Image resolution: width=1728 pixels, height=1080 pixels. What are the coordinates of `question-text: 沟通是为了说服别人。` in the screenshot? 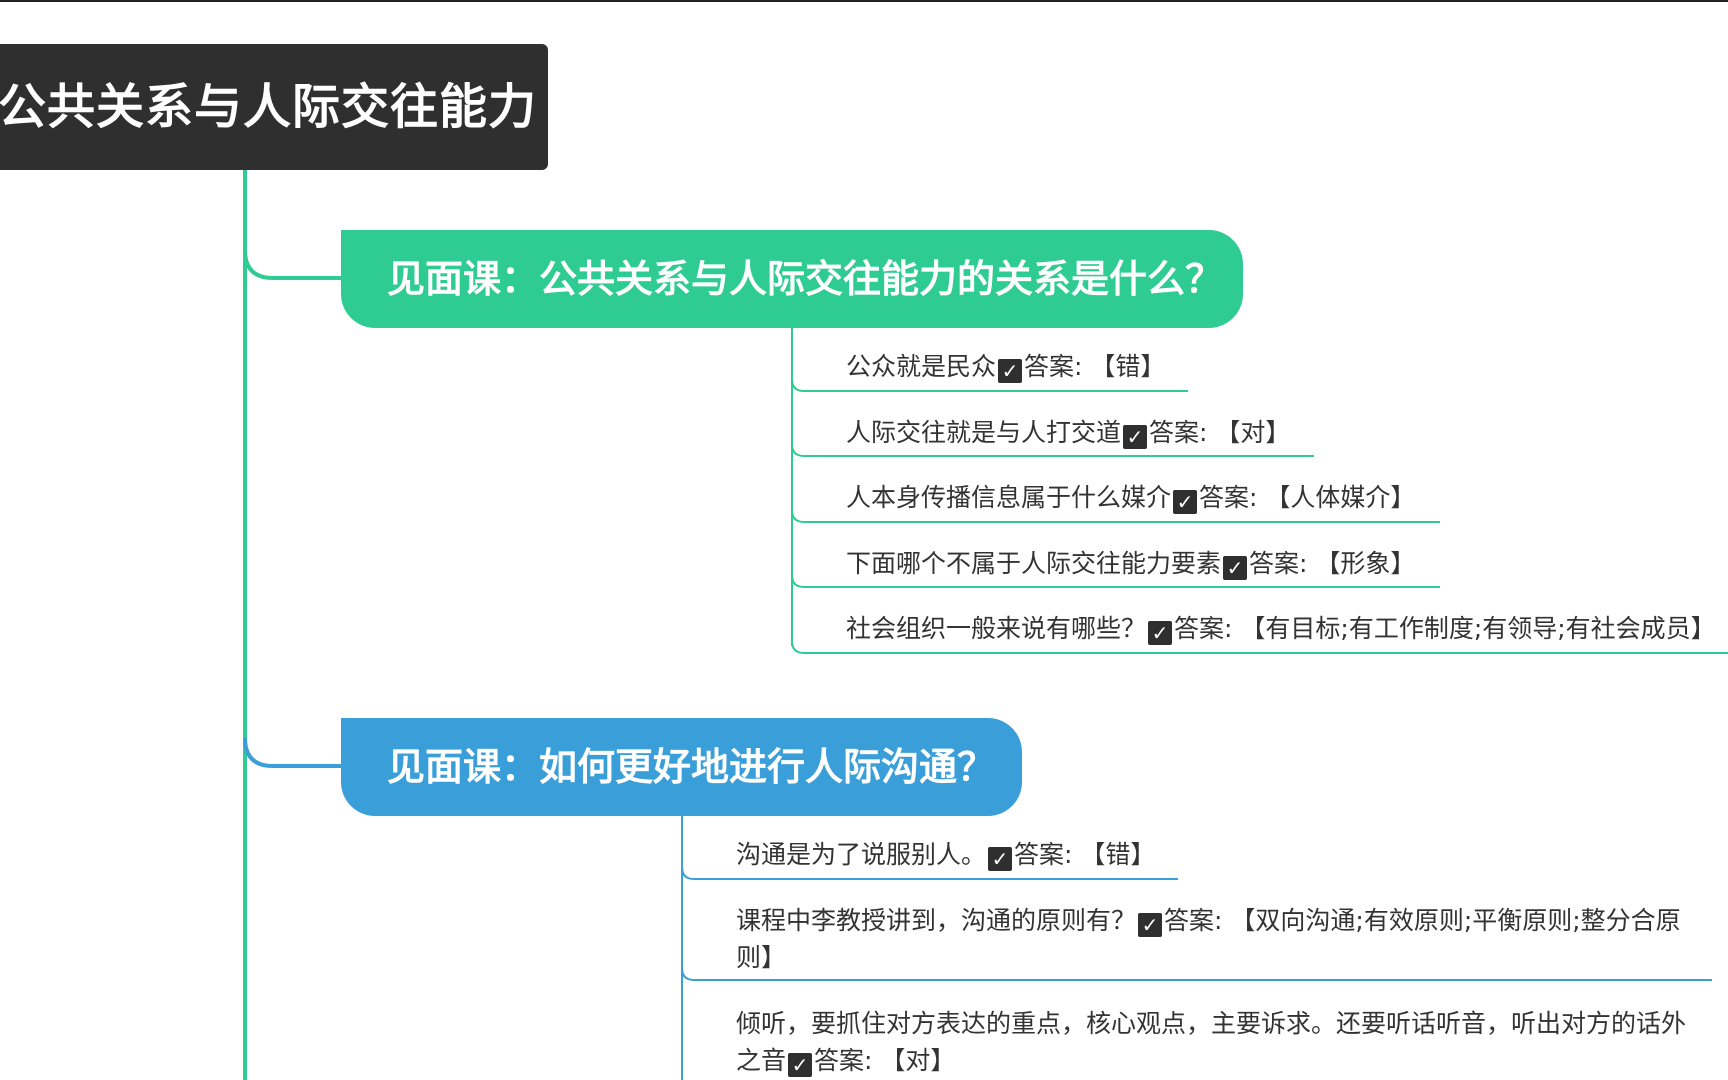 It's located at (861, 854).